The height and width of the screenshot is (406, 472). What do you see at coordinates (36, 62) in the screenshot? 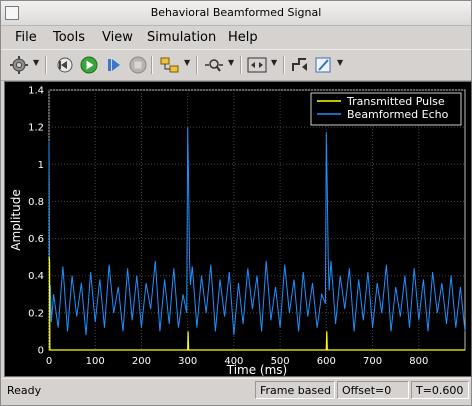
I see `gear-dropdown-icon: ▼` at bounding box center [36, 62].